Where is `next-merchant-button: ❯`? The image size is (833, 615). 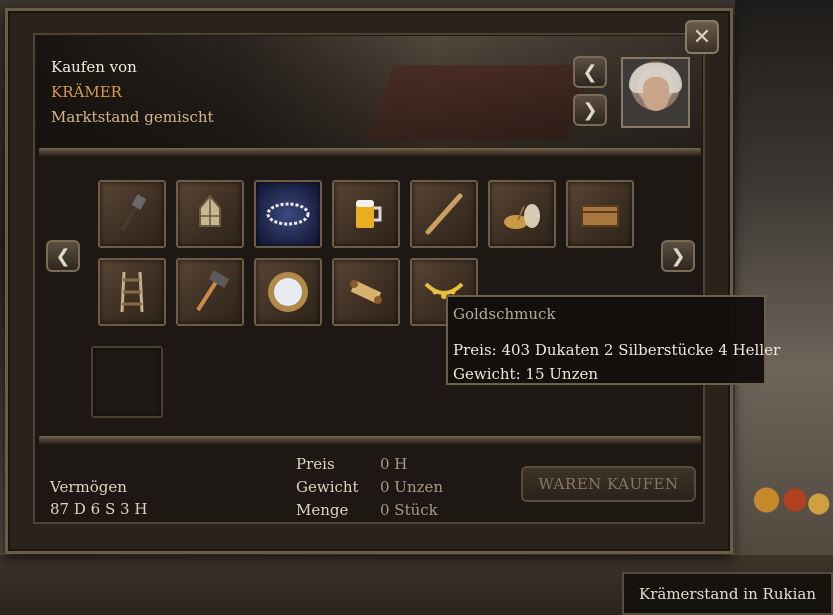
next-merchant-button: ❯ is located at coordinates (590, 110).